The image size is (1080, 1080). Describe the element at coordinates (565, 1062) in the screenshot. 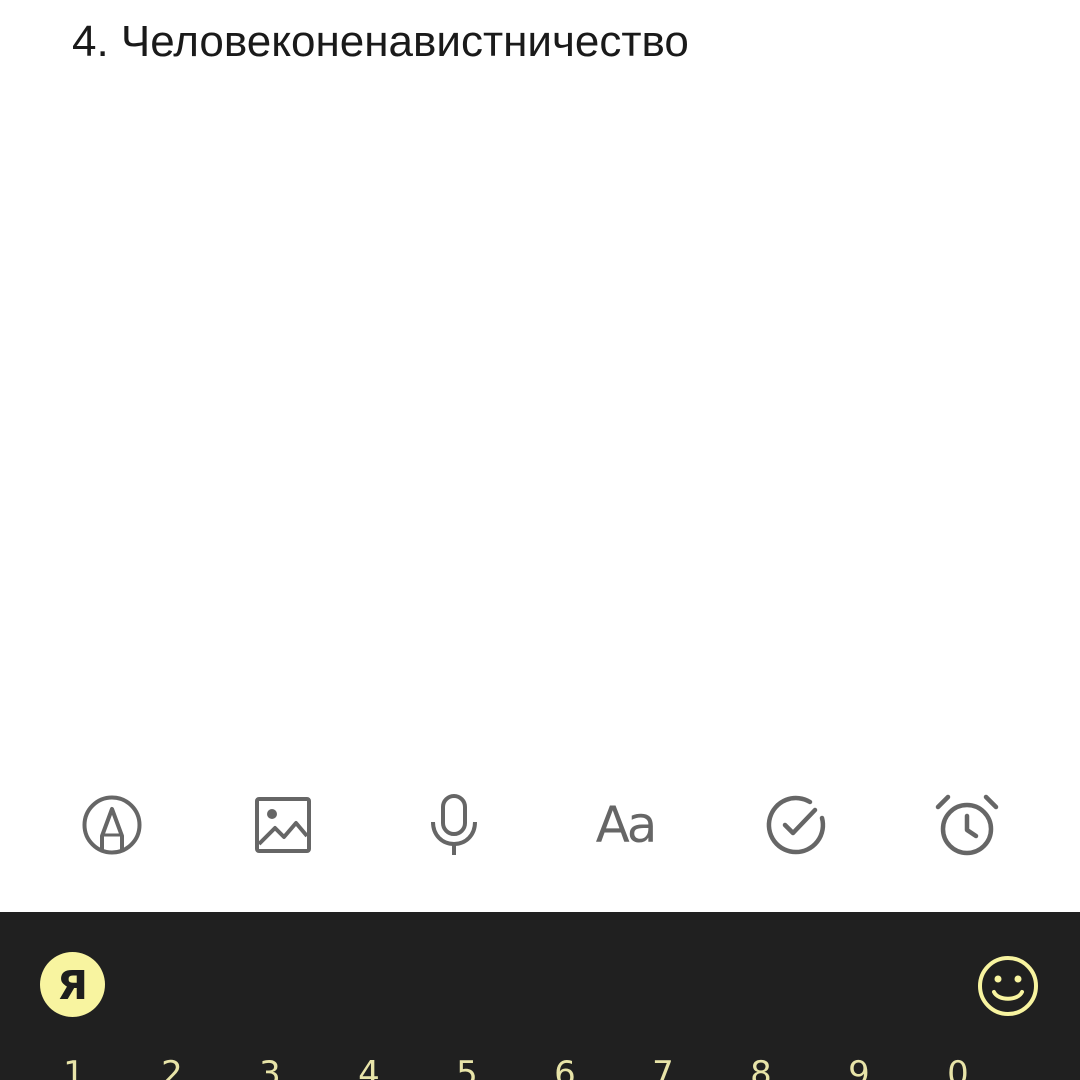

I see `key-6: 6` at that location.